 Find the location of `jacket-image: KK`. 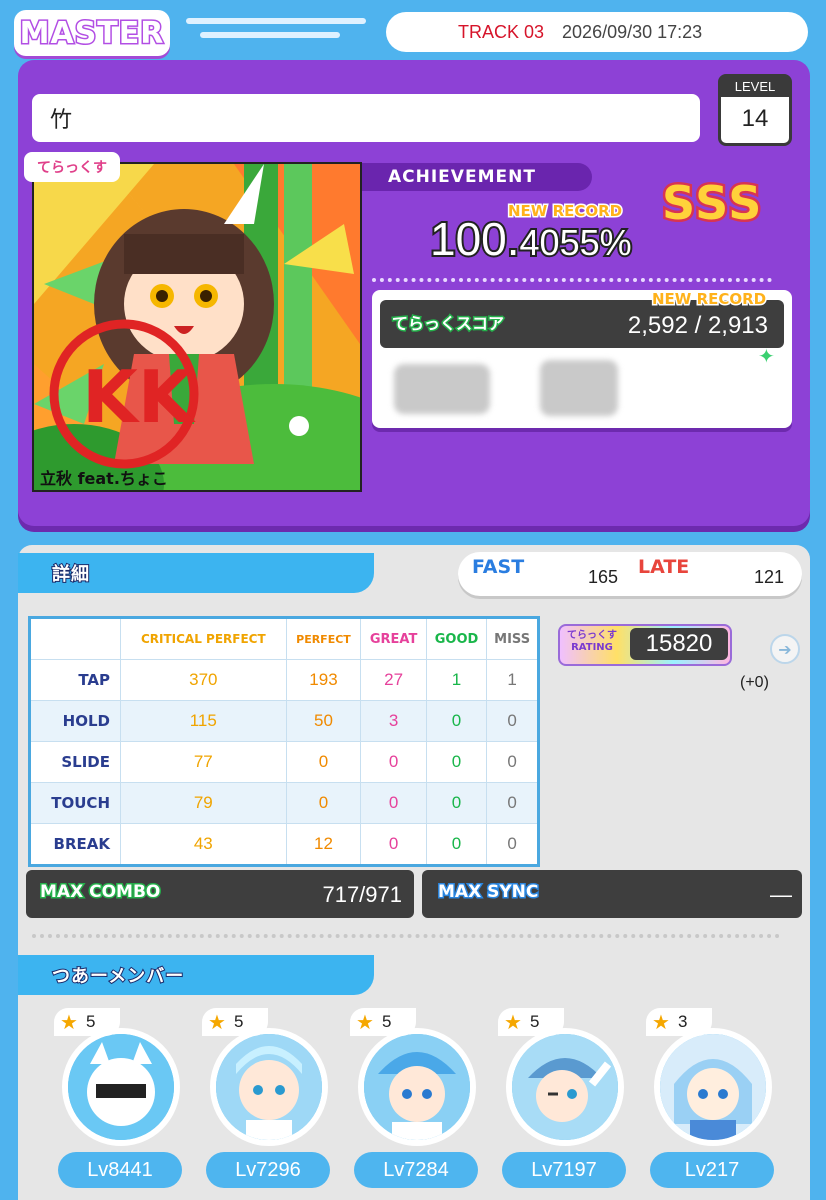

jacket-image: KK is located at coordinates (197, 327).